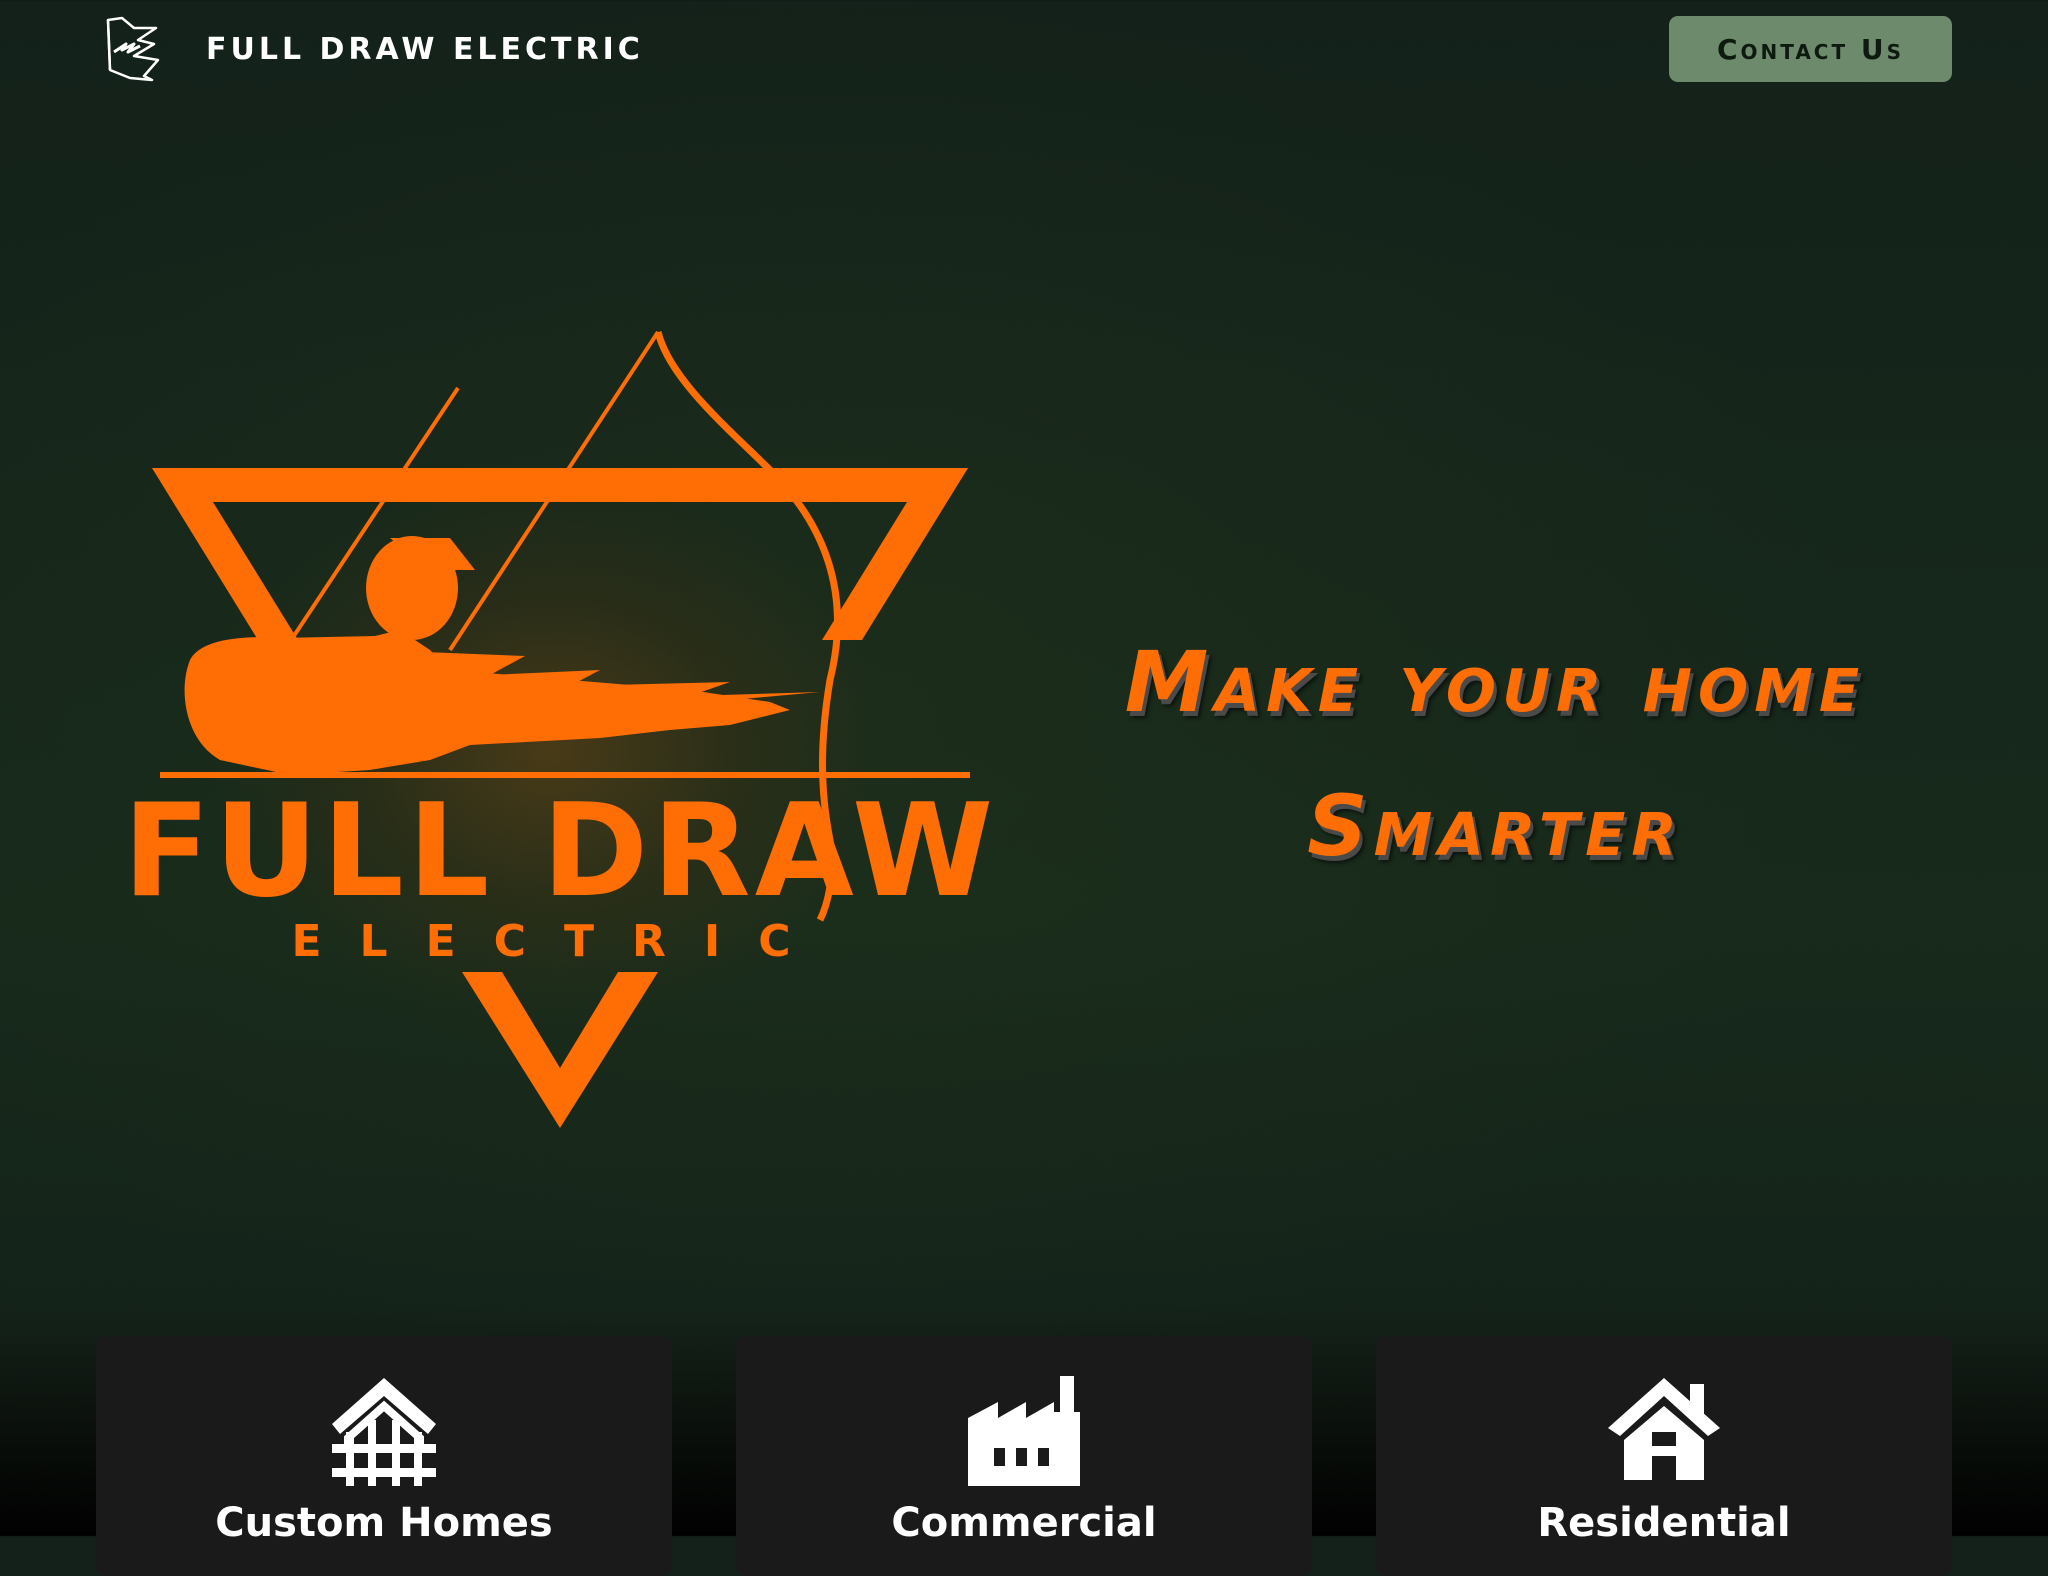  I want to click on tagline-line-1: Make your home, so click(1495, 682).